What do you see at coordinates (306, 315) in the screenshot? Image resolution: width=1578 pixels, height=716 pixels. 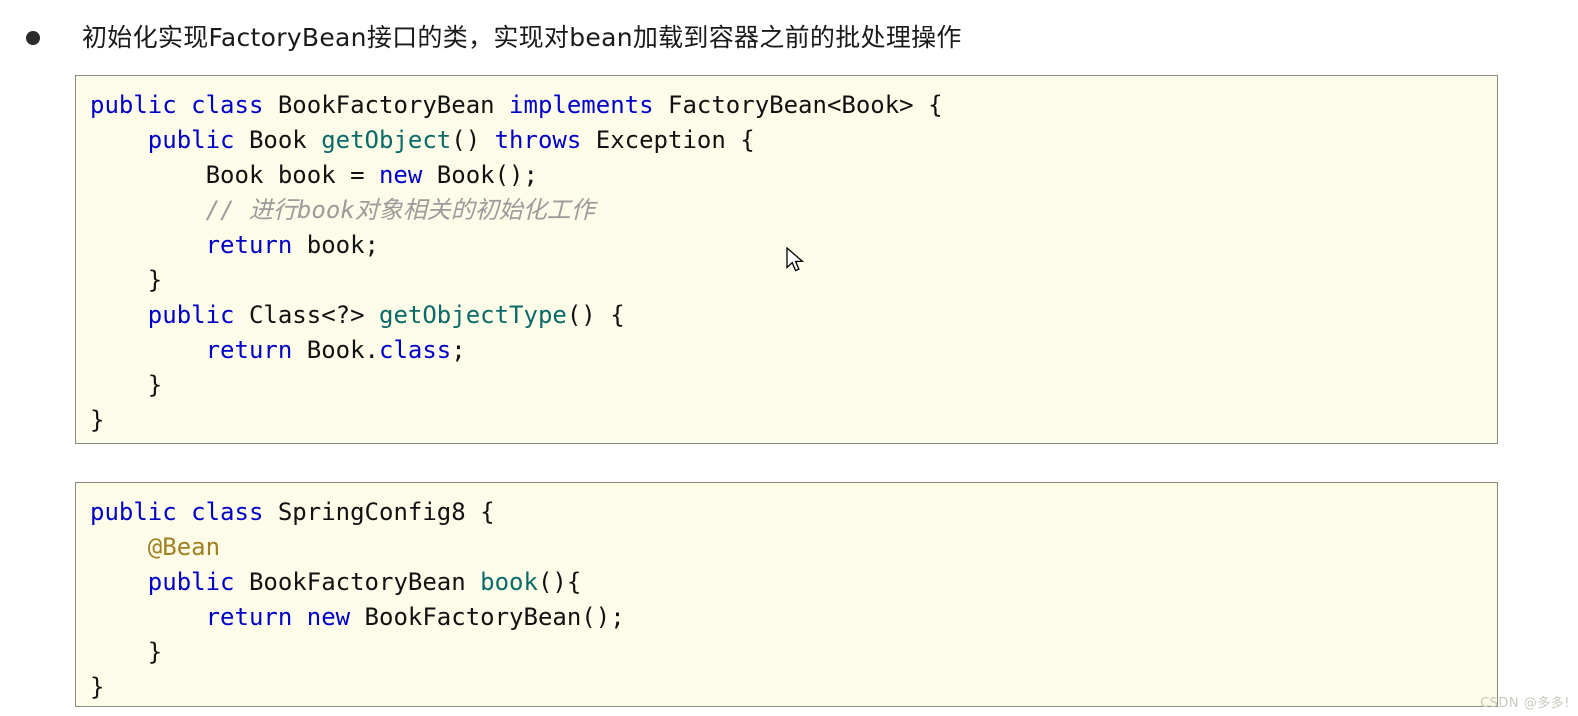 I see `code-token: Class<?>` at bounding box center [306, 315].